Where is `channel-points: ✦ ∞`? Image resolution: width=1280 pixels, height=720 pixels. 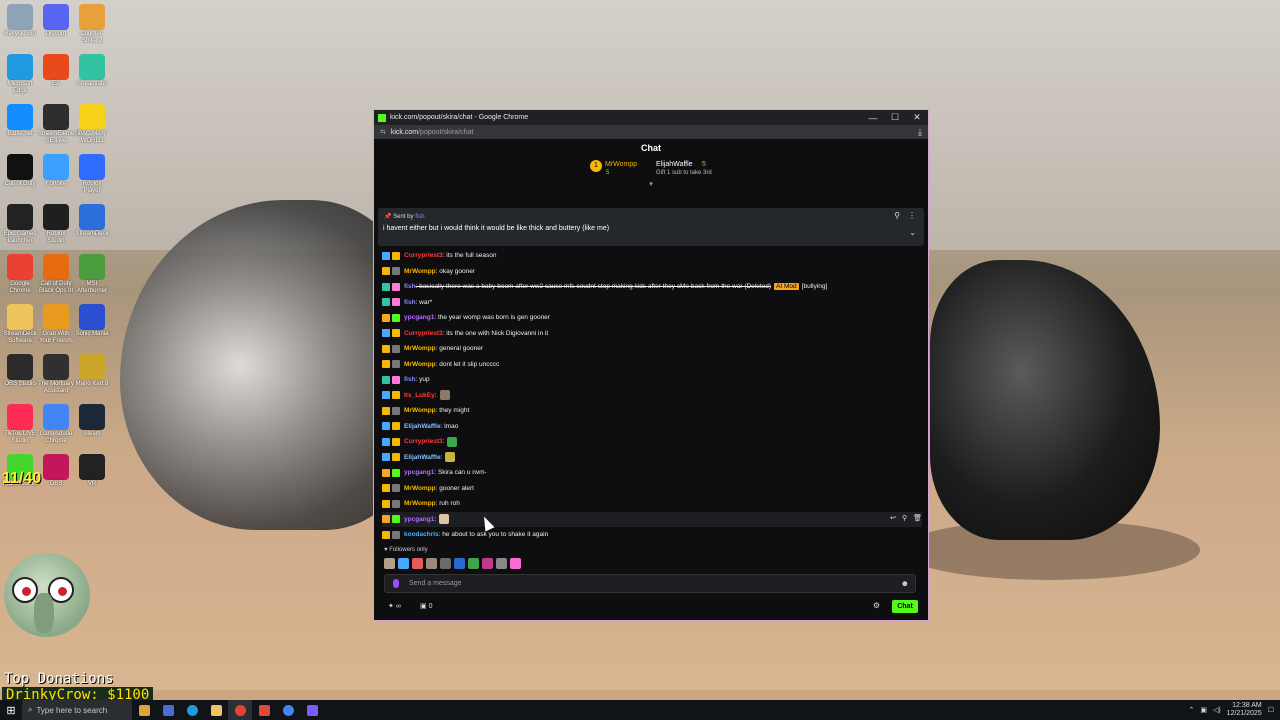
channel-points: ✦ ∞ is located at coordinates (394, 606).